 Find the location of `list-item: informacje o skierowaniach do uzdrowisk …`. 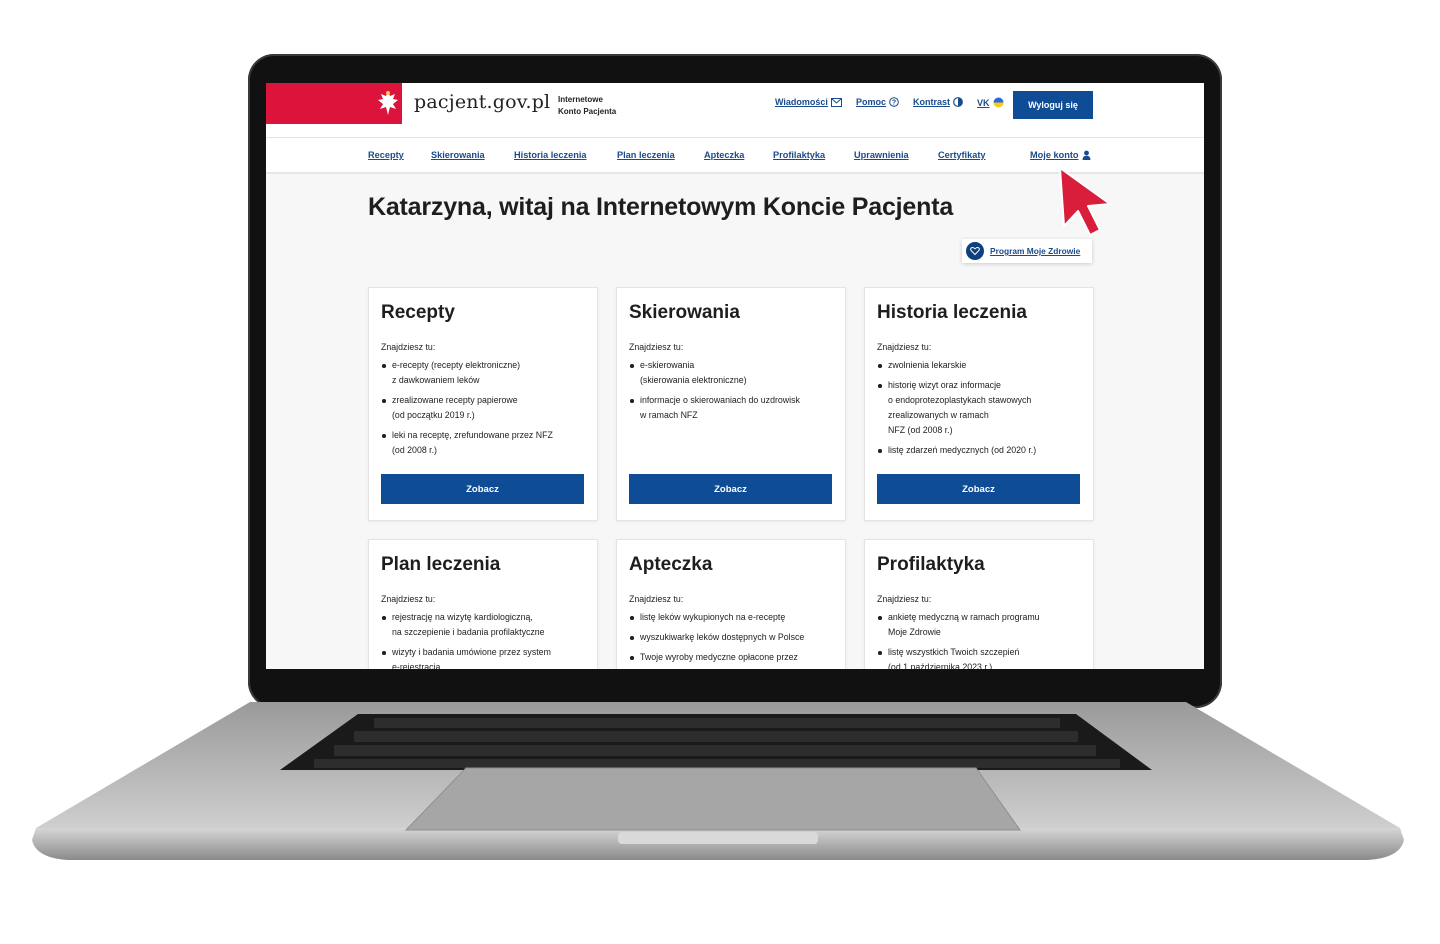

list-item: informacje o skierowaniach do uzdrowisk … is located at coordinates (733, 408).